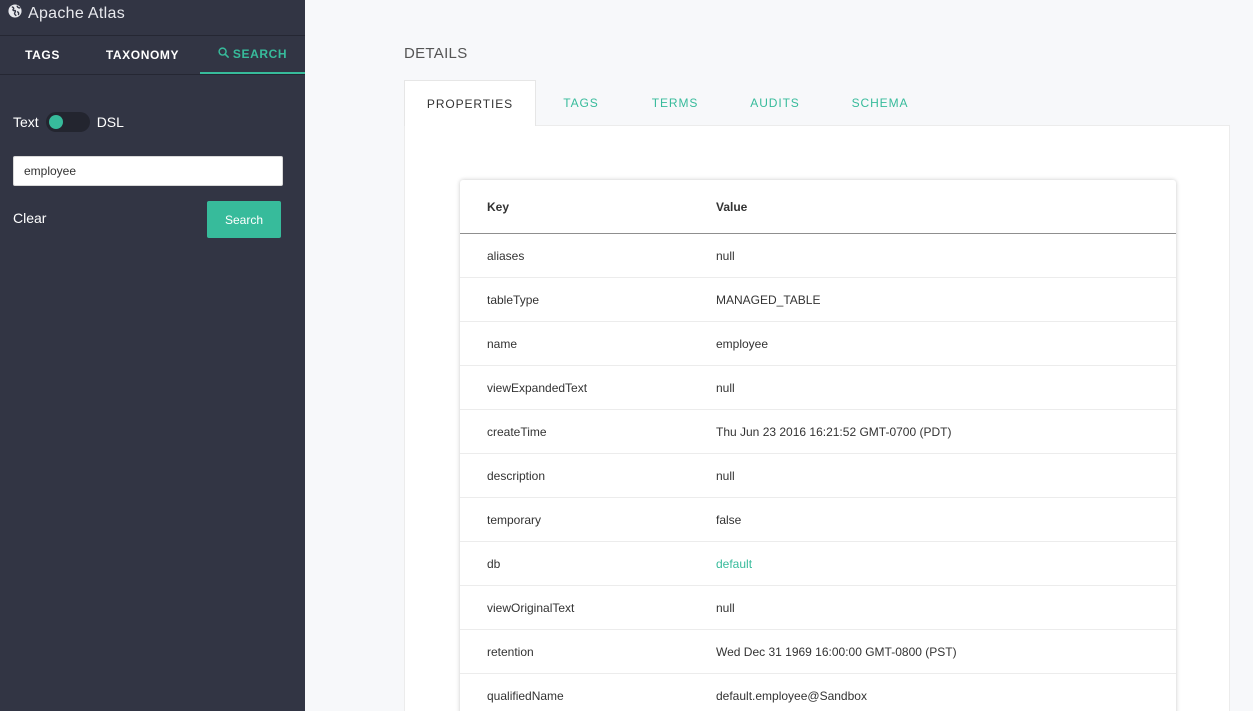  What do you see at coordinates (818, 256) in the screenshot?
I see `table-row: aliases null` at bounding box center [818, 256].